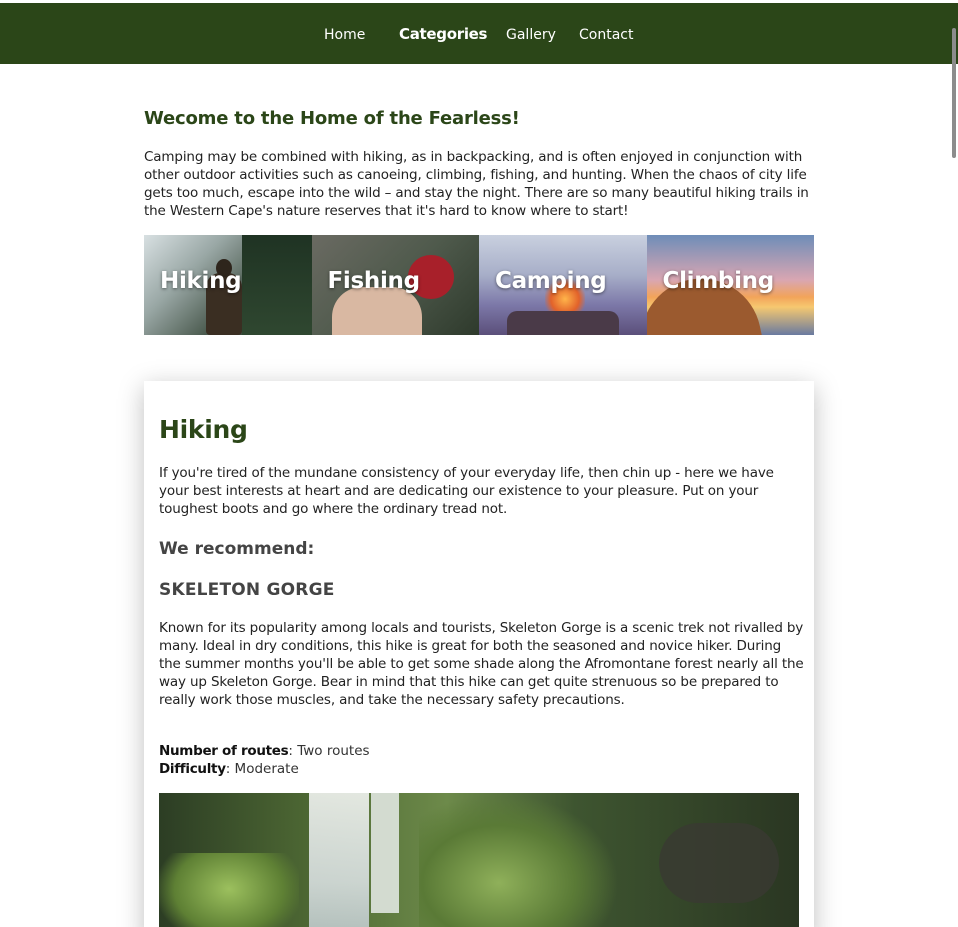 The height and width of the screenshot is (927, 958). I want to click on waterfall-photo, so click(479, 860).